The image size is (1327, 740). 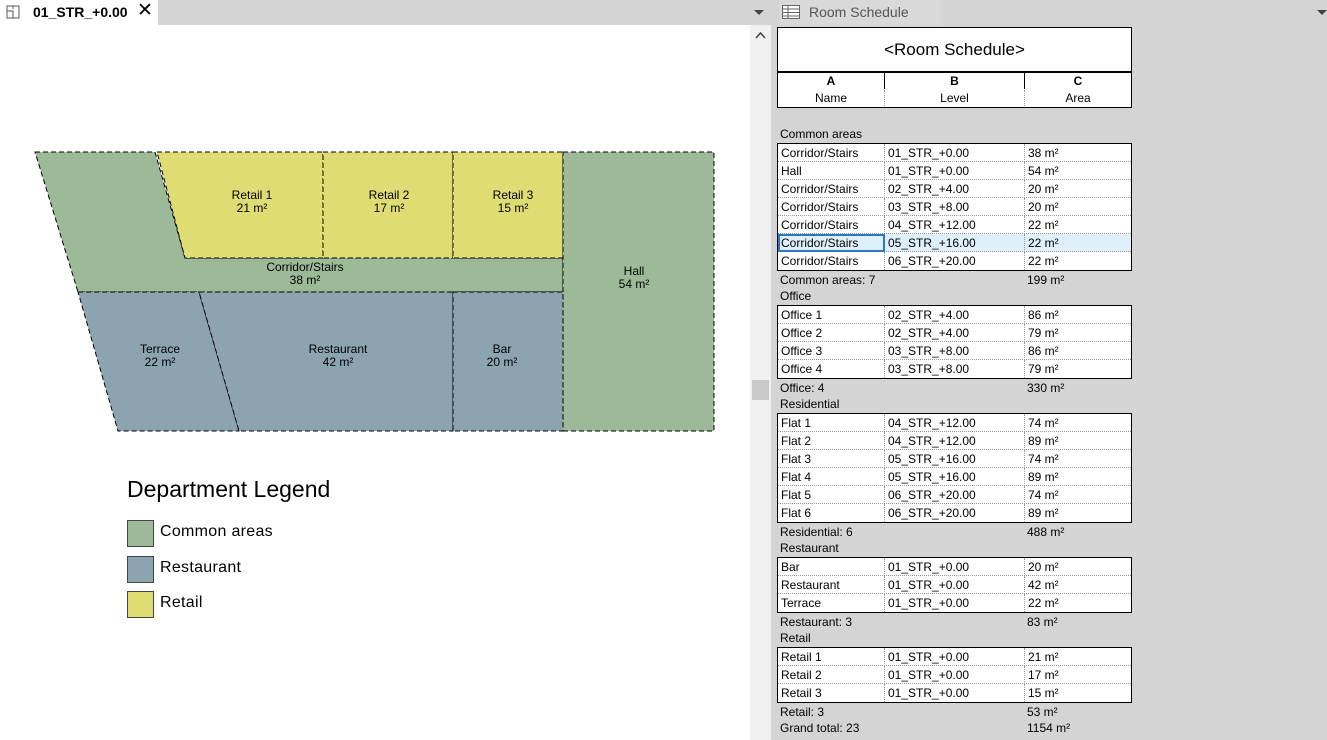 I want to click on cell-name: Office 3, so click(x=831, y=351).